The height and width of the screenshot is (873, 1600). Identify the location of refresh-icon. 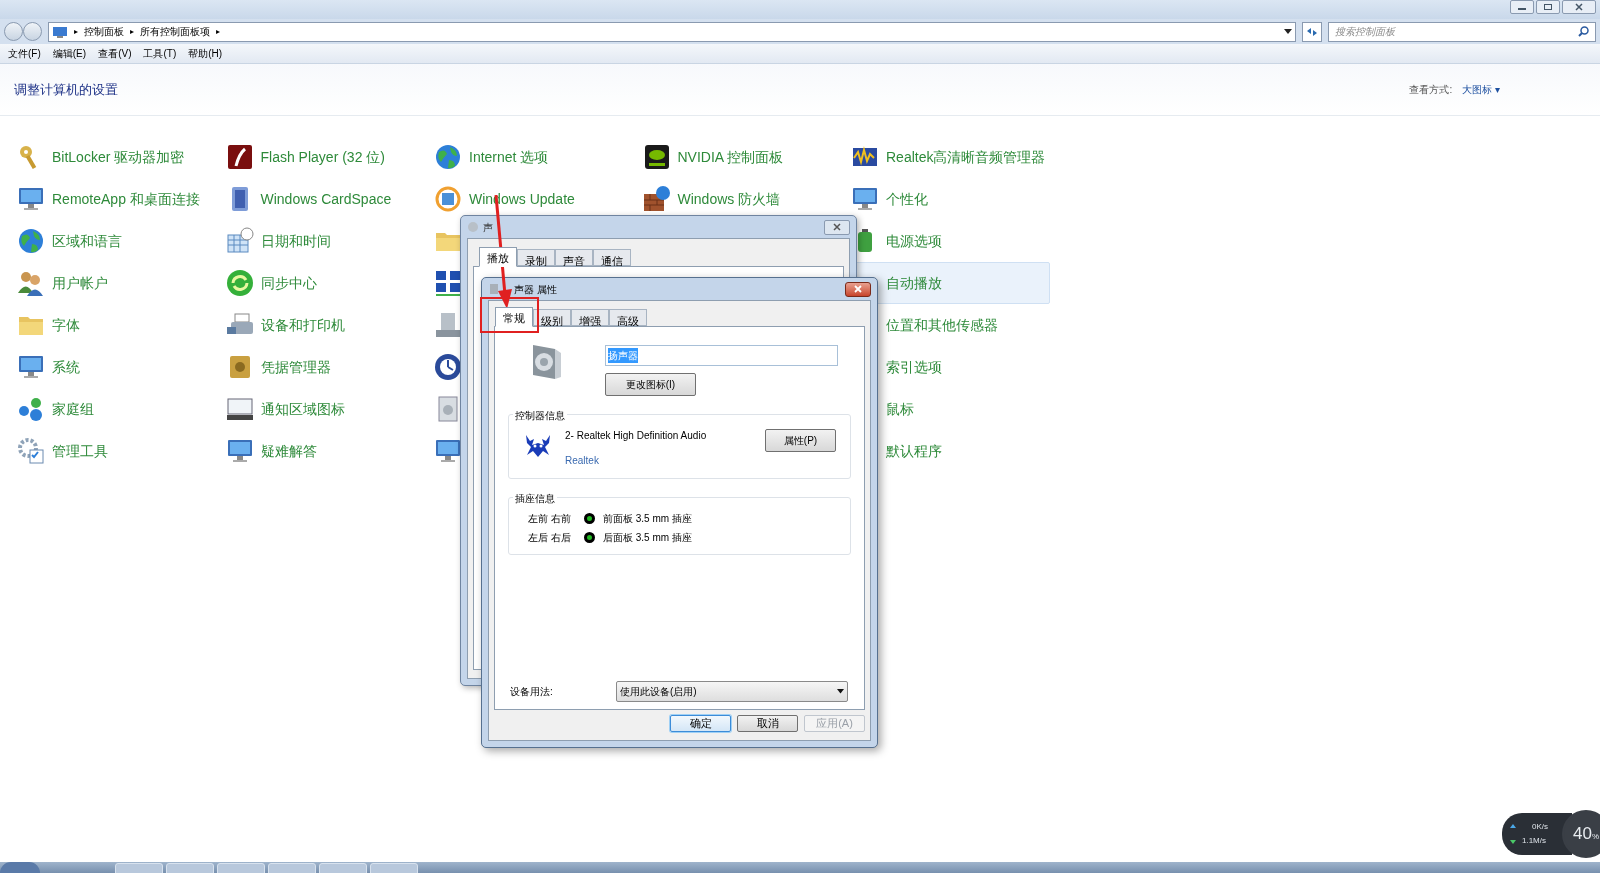
(1312, 31).